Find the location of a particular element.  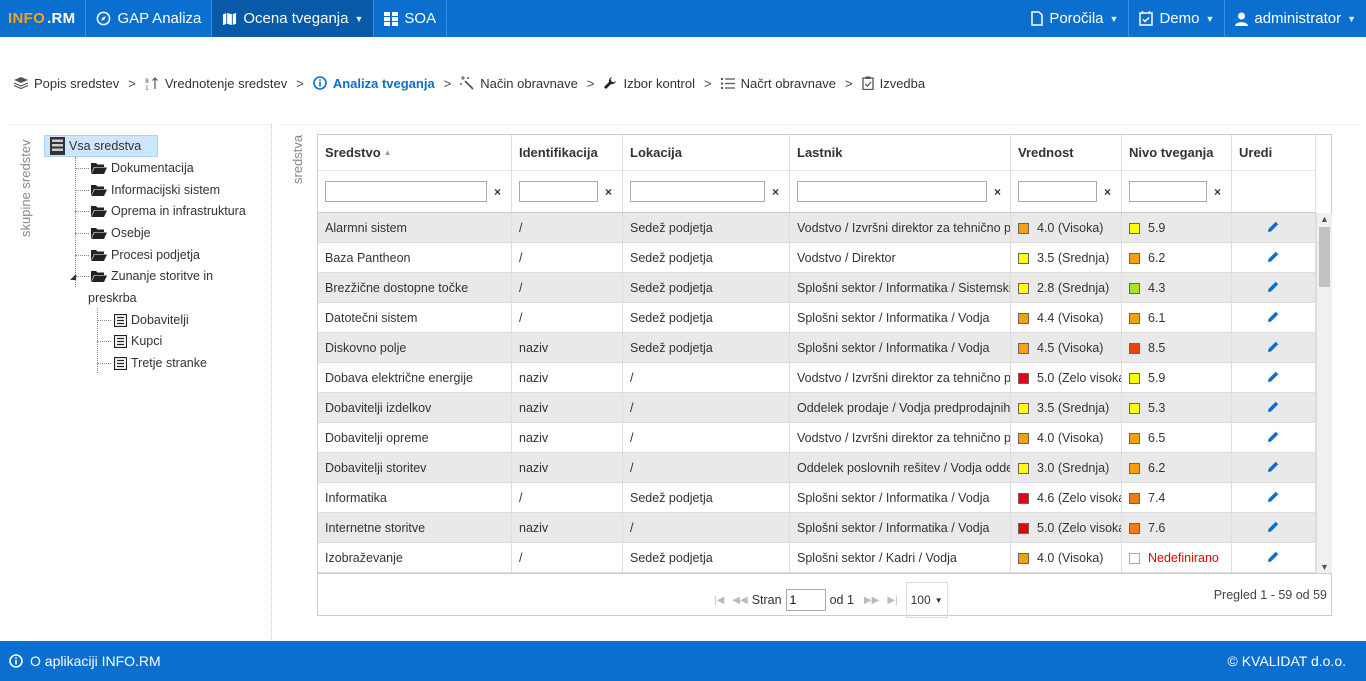

last-page-icon: ▶| is located at coordinates (892, 600).